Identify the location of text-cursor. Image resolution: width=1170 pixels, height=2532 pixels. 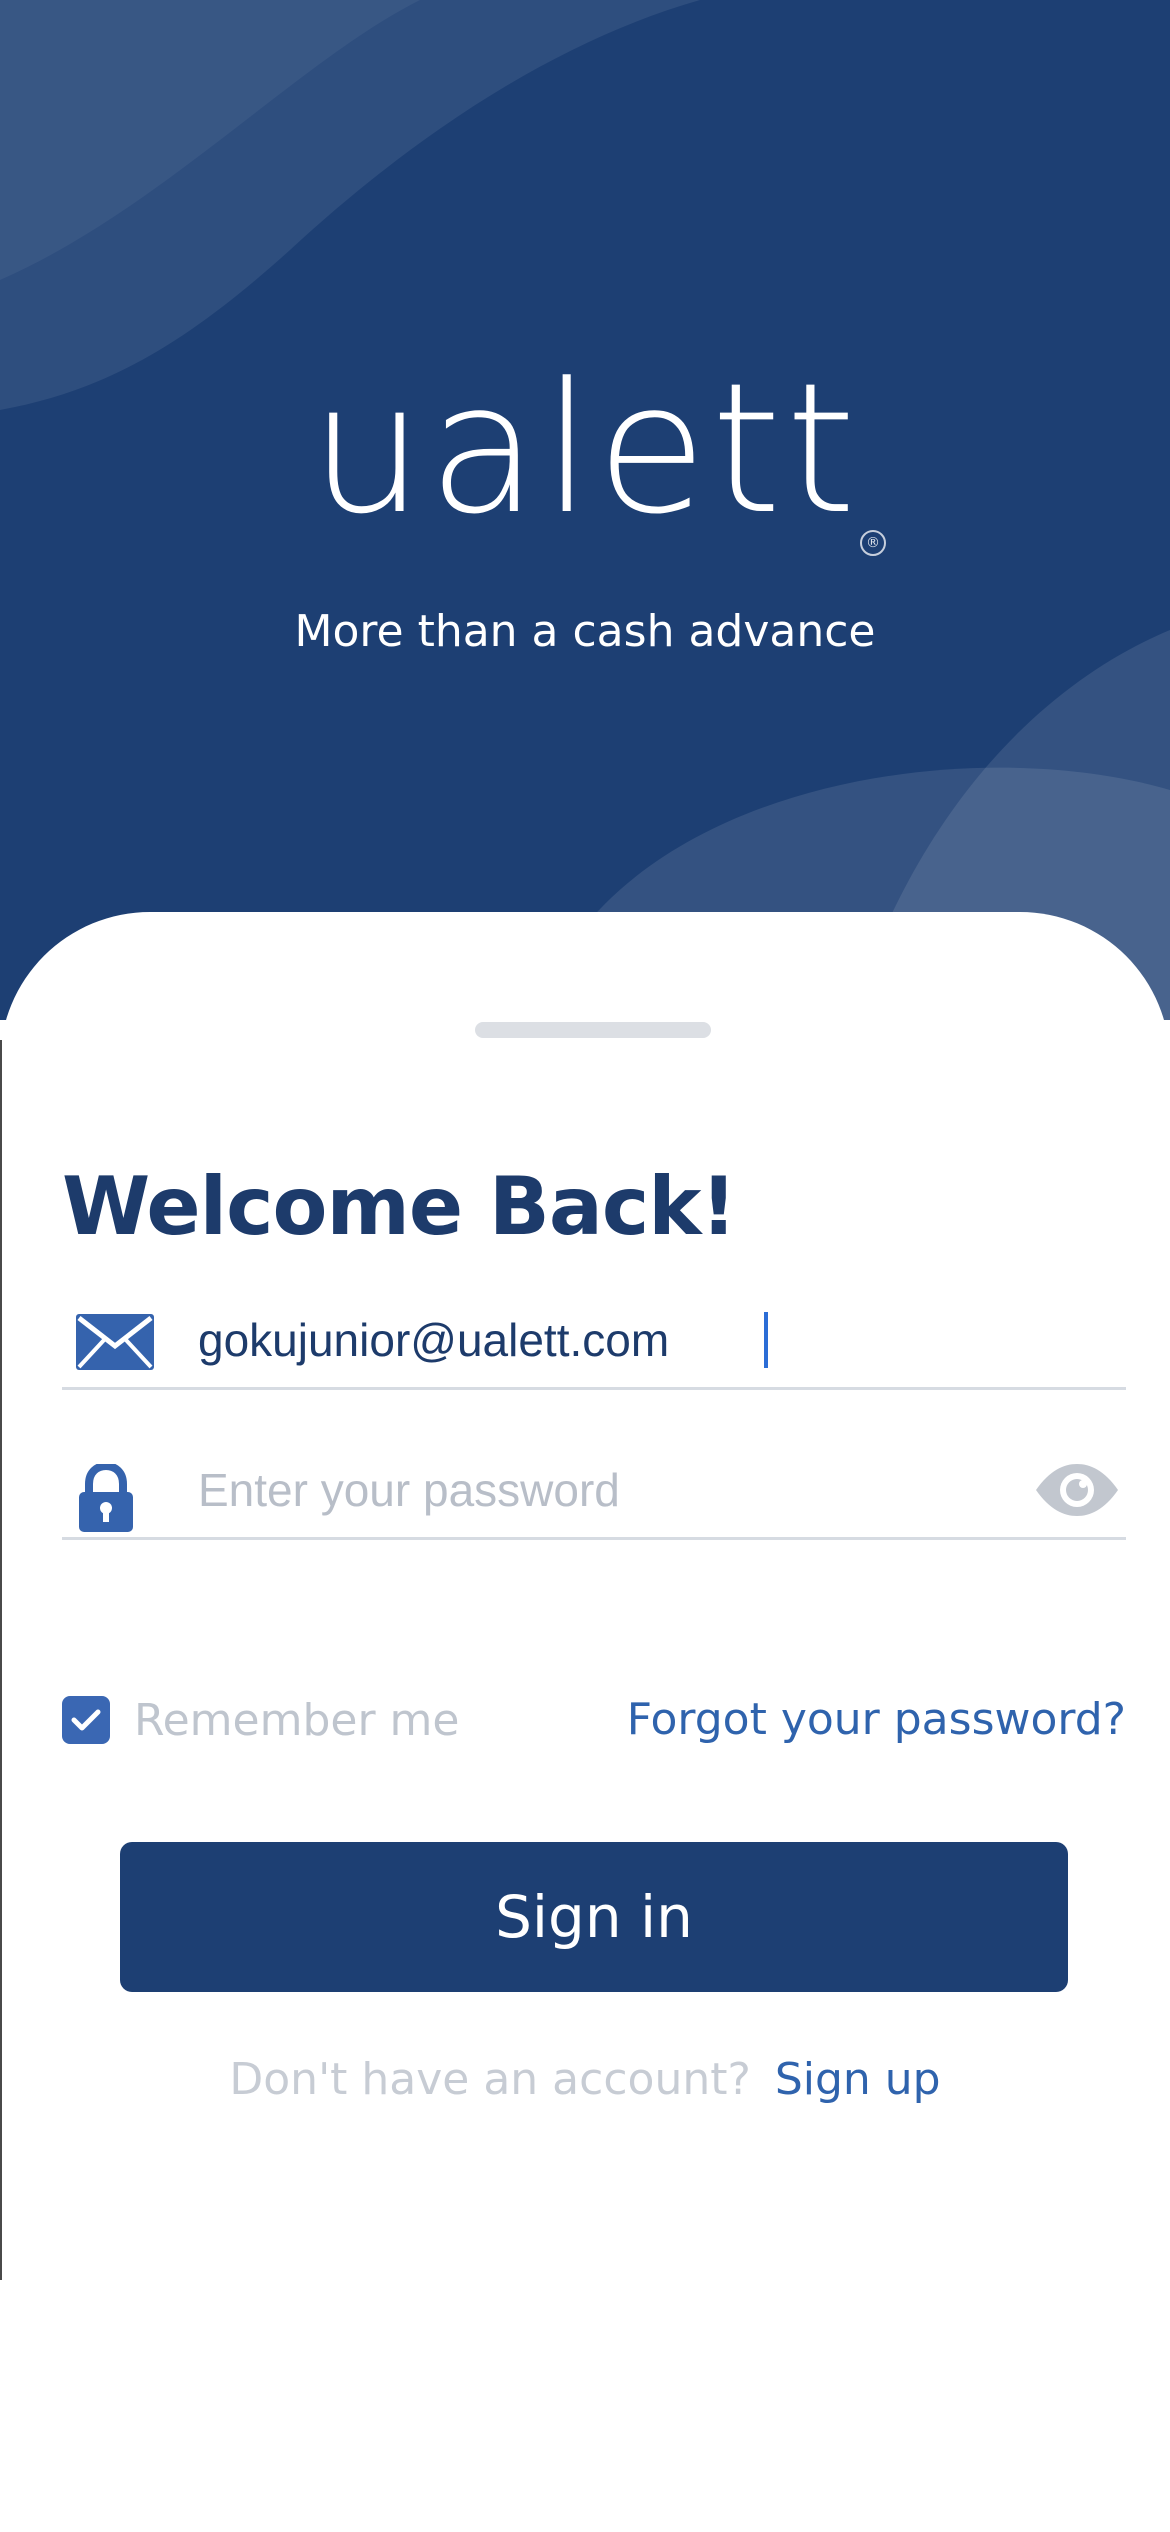
(766, 1340).